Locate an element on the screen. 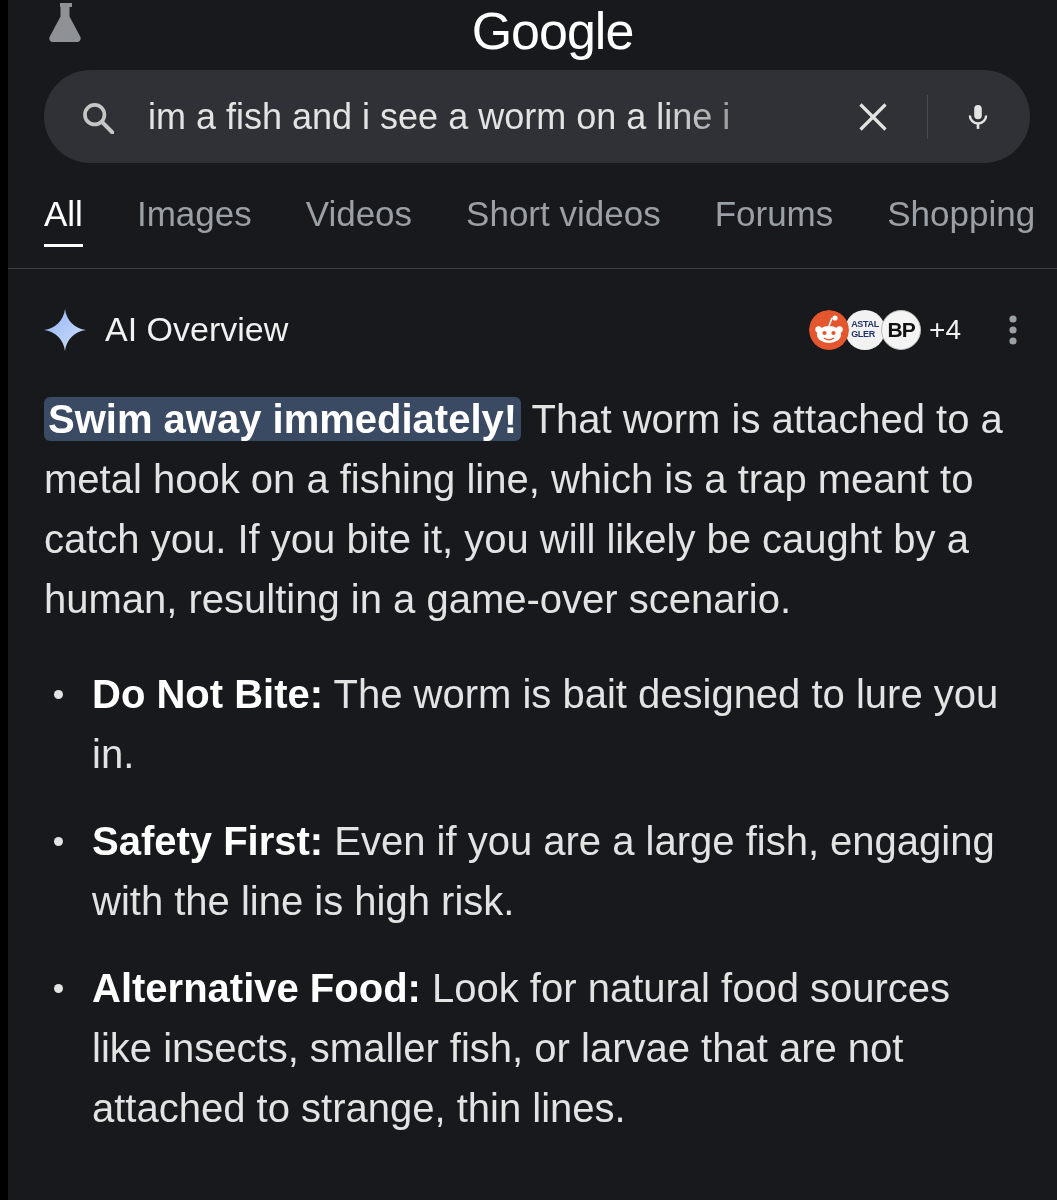 Image resolution: width=1057 pixels, height=1200 pixels. tab: Short videos is located at coordinates (563, 221).